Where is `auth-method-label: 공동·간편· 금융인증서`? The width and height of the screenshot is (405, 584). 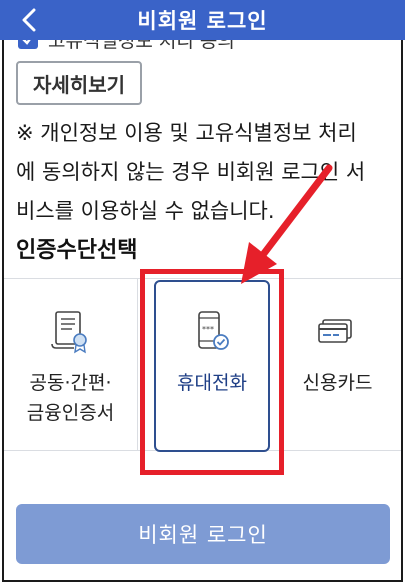
auth-method-label: 공동·간편· 금융인증서 is located at coordinates (70, 398).